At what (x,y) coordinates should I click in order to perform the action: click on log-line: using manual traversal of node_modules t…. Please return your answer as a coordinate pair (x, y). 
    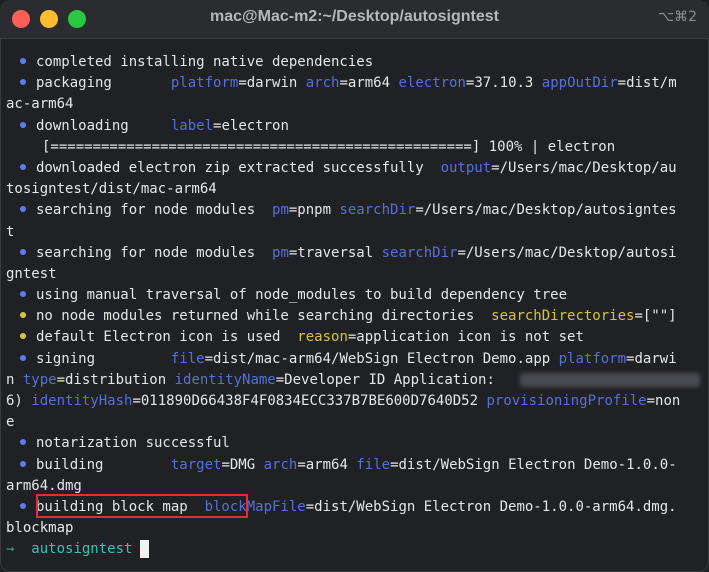
    Looking at the image, I should click on (356, 295).